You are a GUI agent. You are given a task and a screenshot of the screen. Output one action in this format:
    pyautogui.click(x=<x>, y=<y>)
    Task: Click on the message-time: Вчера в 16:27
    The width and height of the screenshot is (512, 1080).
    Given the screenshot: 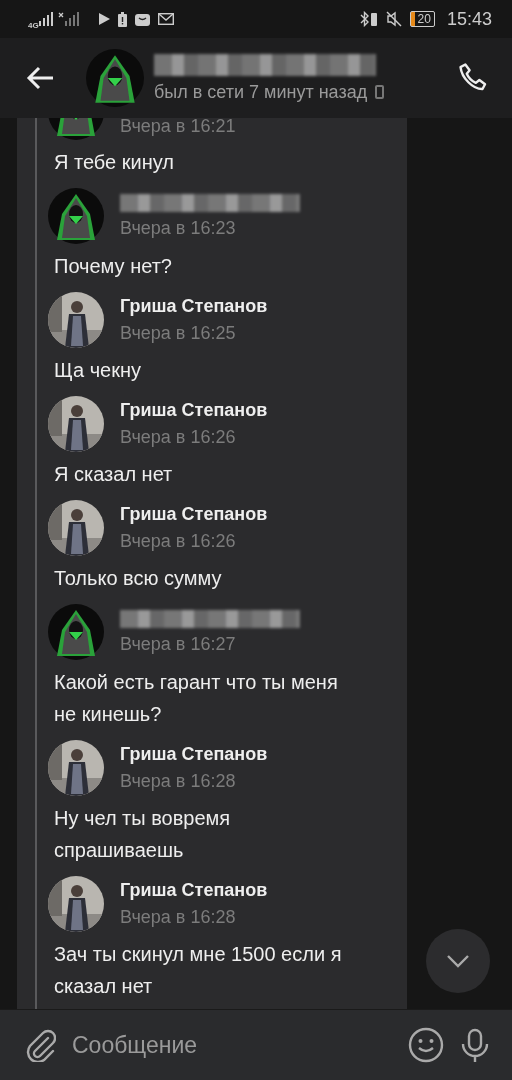 What is the action you would take?
    pyautogui.click(x=178, y=644)
    